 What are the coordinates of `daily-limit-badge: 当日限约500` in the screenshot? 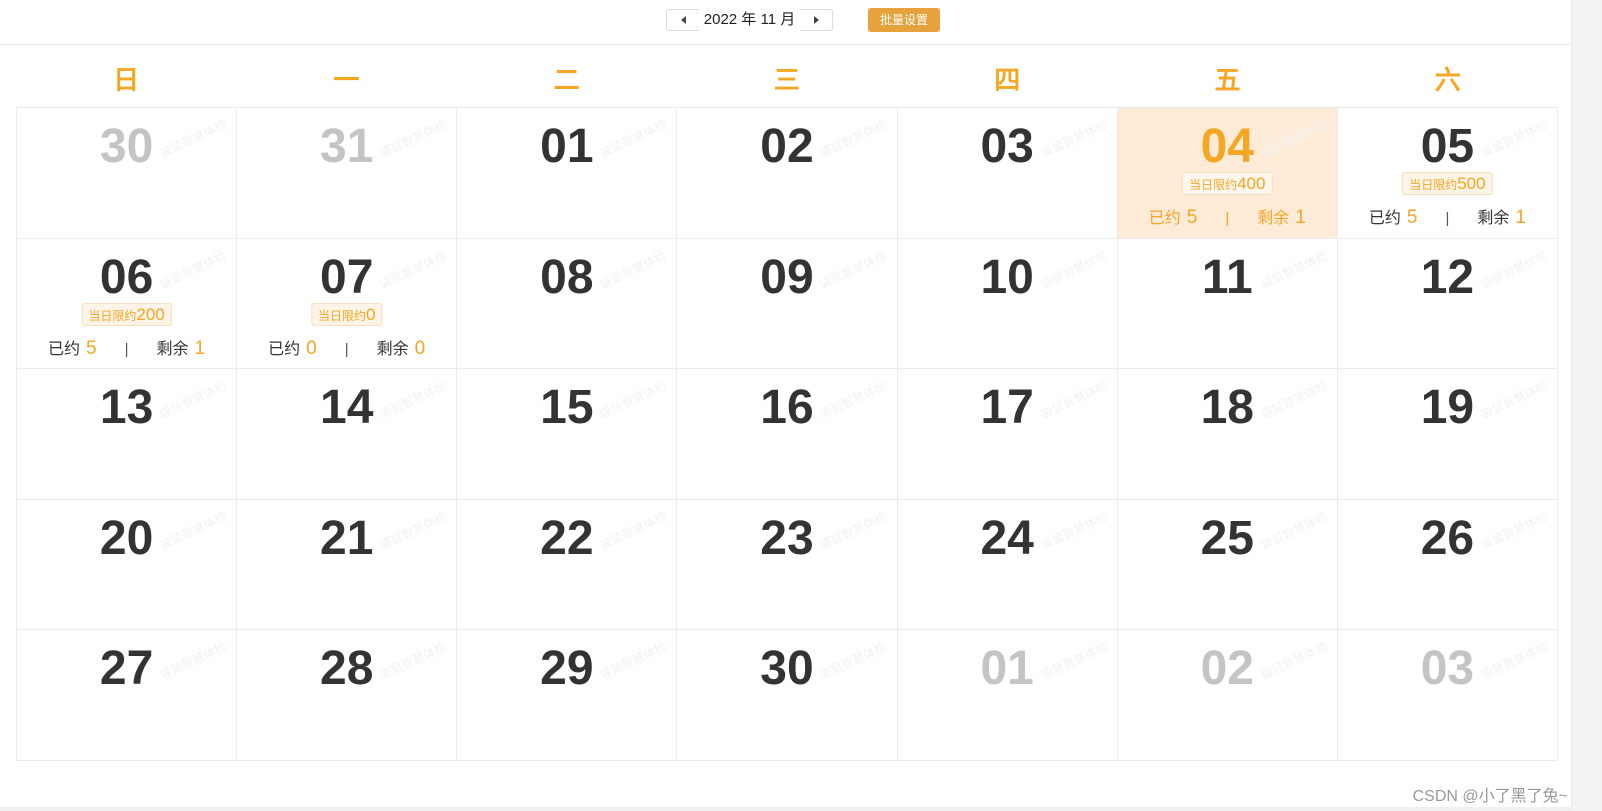 It's located at (1447, 183).